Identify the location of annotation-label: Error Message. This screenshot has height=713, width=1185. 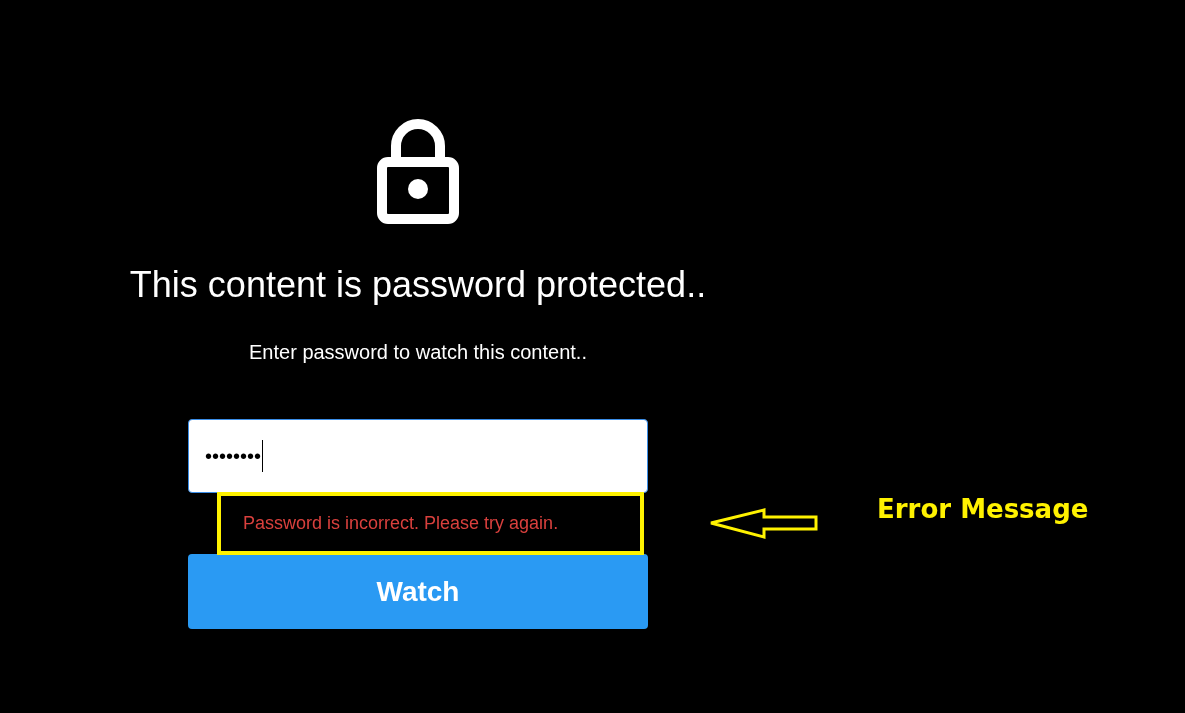
(983, 509).